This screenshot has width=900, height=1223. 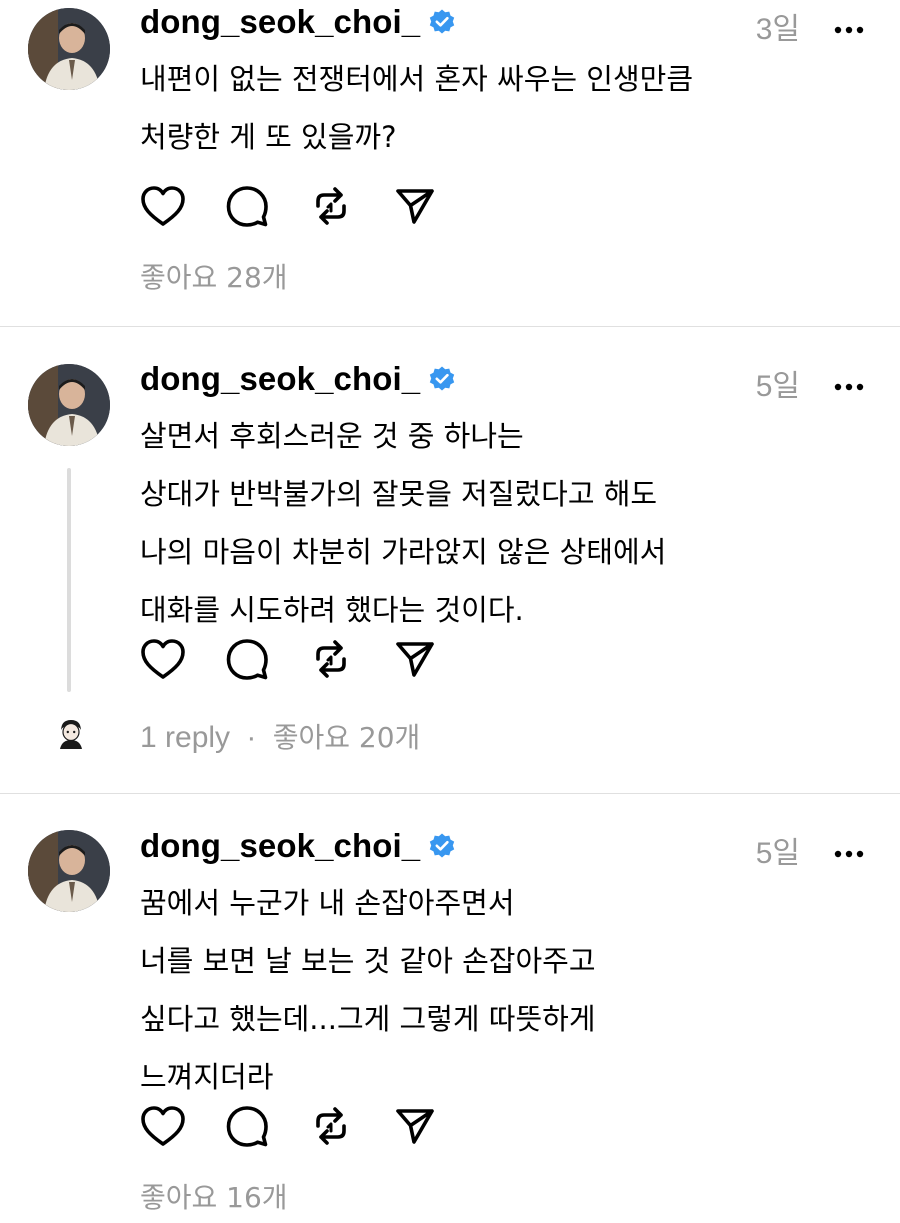 I want to click on post-meta: 좋아요 28개, so click(x=214, y=276).